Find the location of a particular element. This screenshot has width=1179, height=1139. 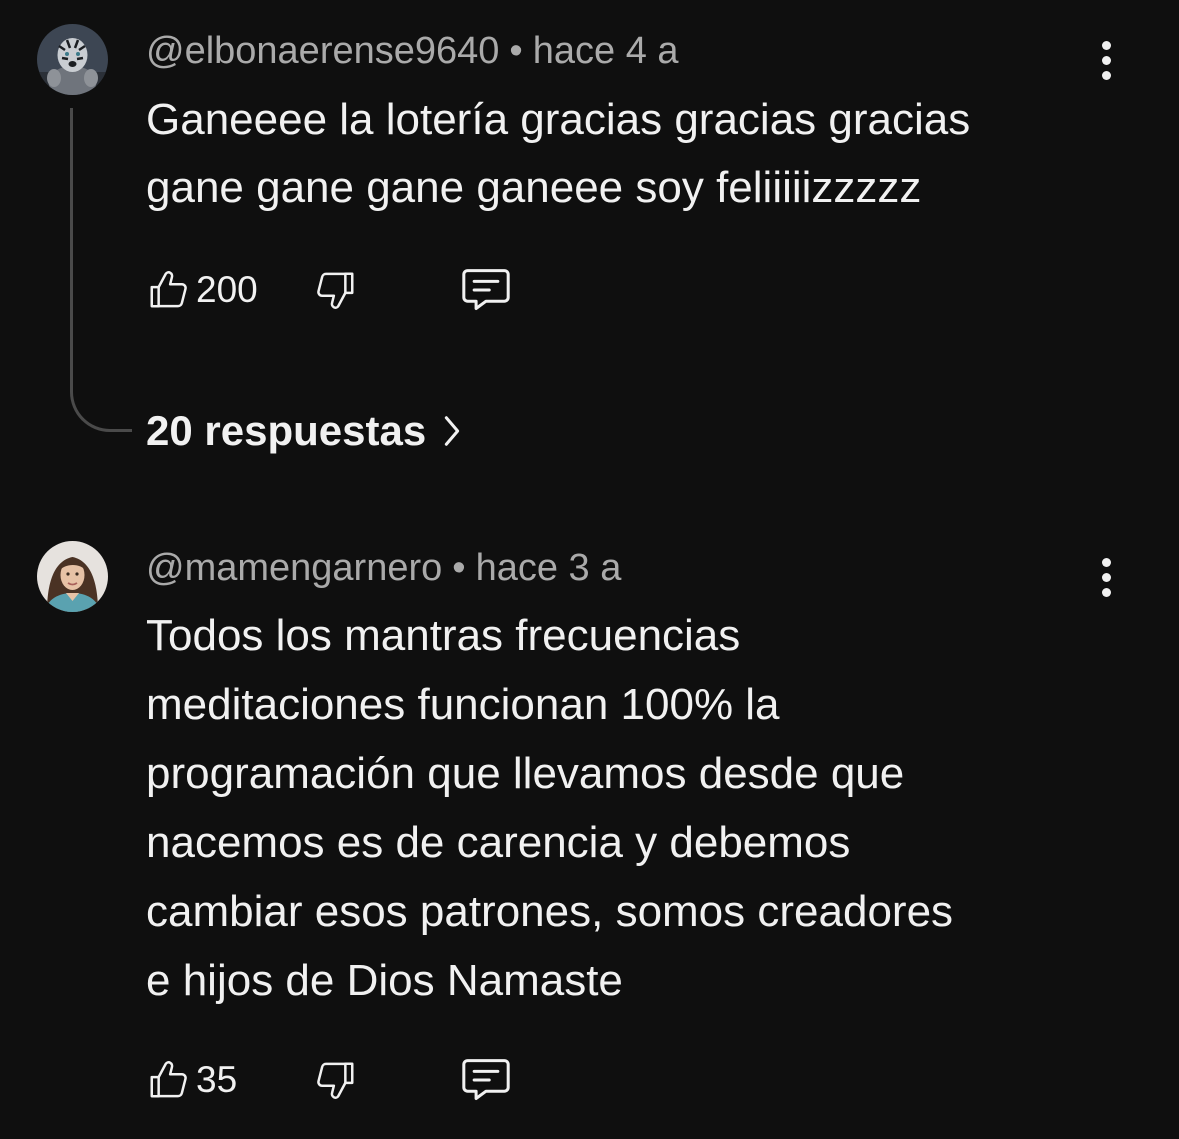

comment-timestamp: hace 3 a is located at coordinates (549, 568).